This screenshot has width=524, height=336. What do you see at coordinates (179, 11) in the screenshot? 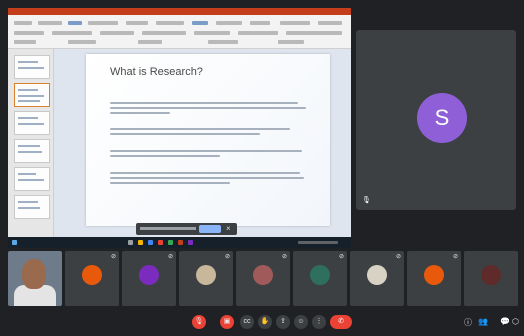
I see `ppt-title-bar` at bounding box center [179, 11].